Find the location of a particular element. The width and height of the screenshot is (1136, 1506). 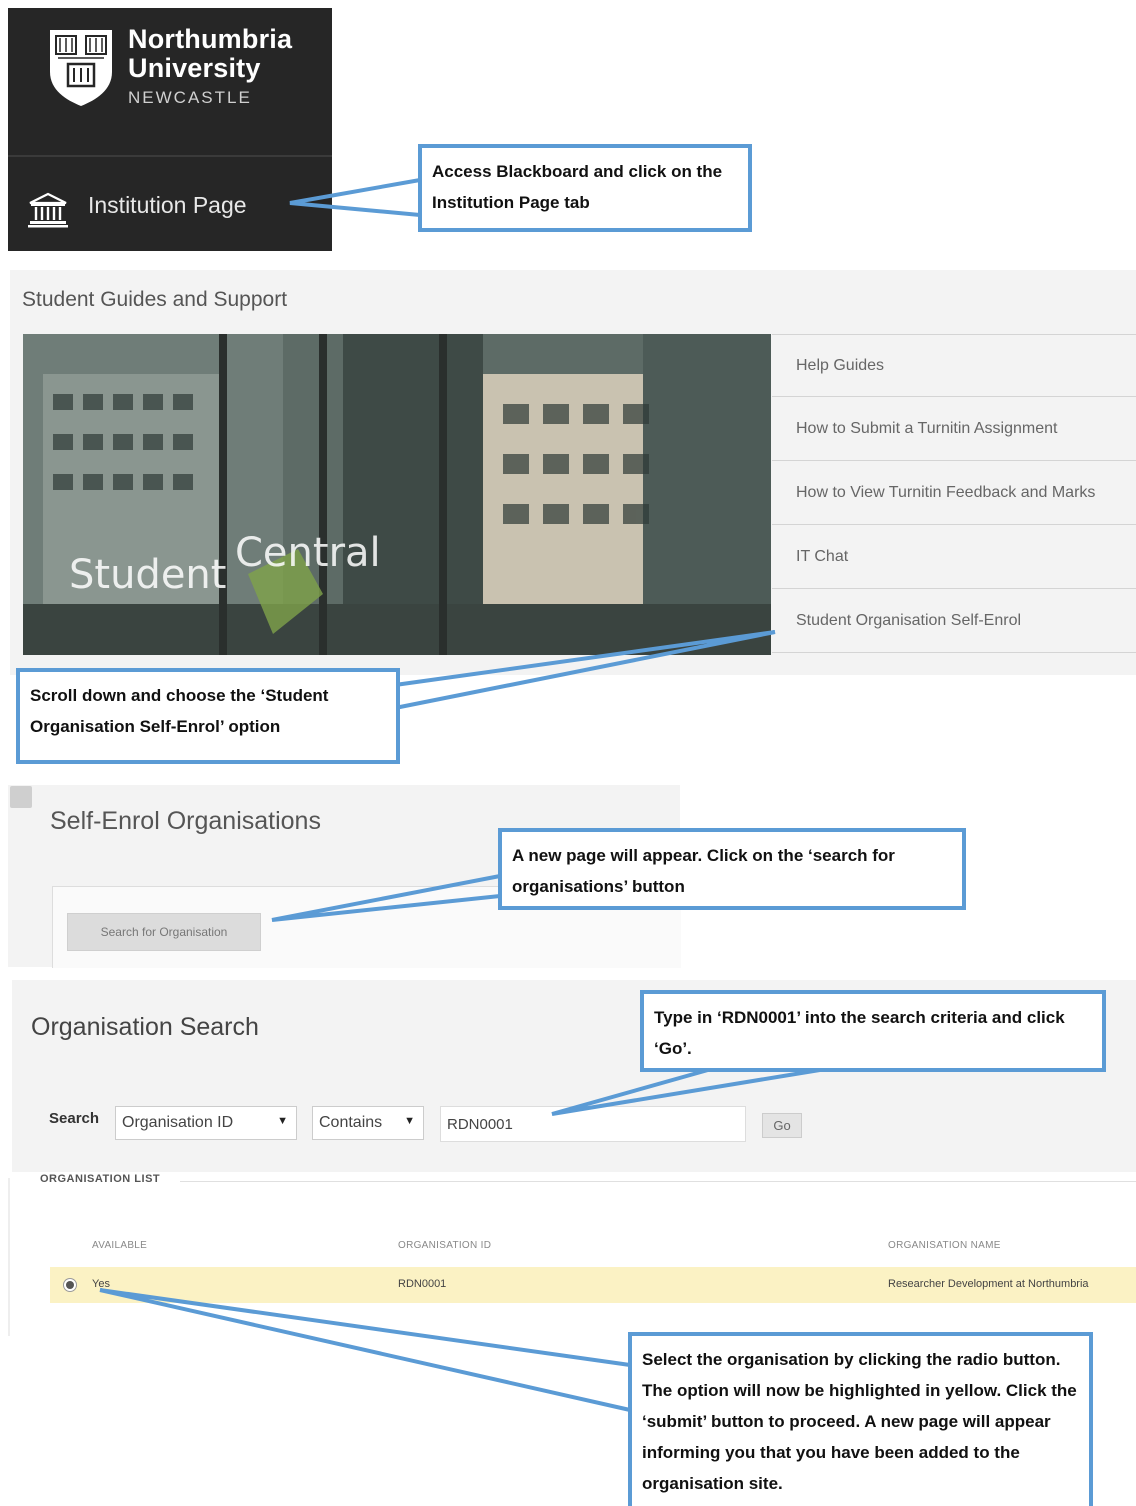

select-radio-button is located at coordinates (70, 1285).